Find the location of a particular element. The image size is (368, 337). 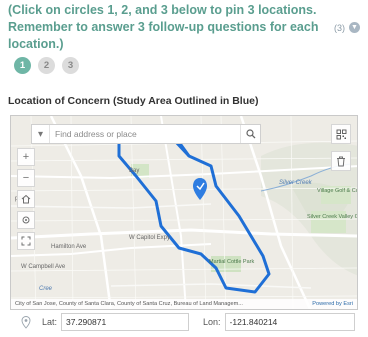

locate-icon is located at coordinates (26, 220).